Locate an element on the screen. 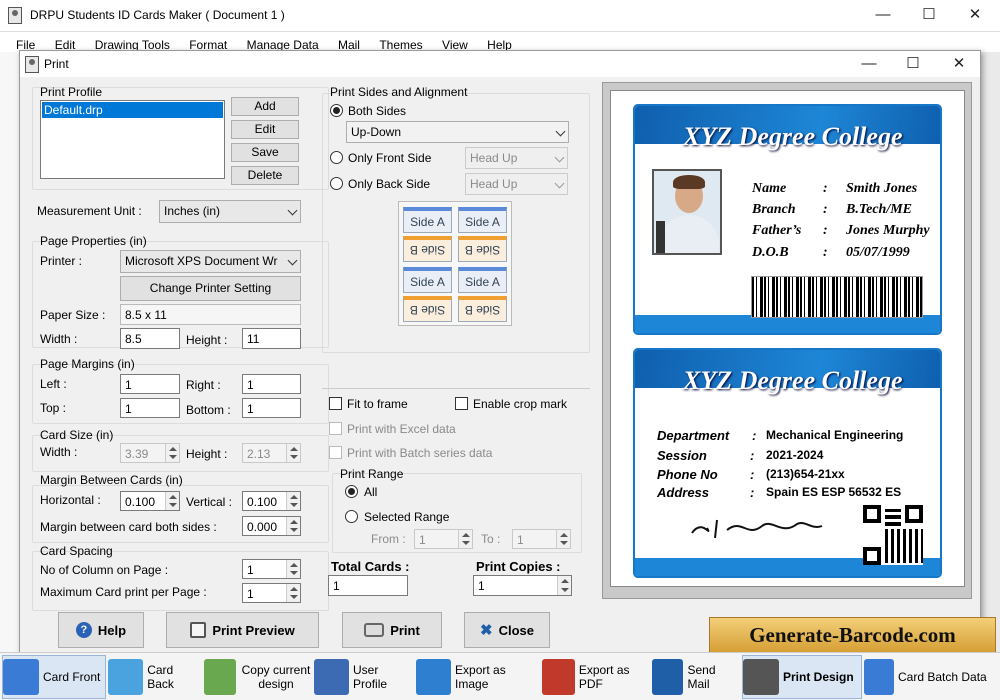 Image resolution: width=1000 pixels, height=700 pixels. margin-left-input: 1 is located at coordinates (150, 384).